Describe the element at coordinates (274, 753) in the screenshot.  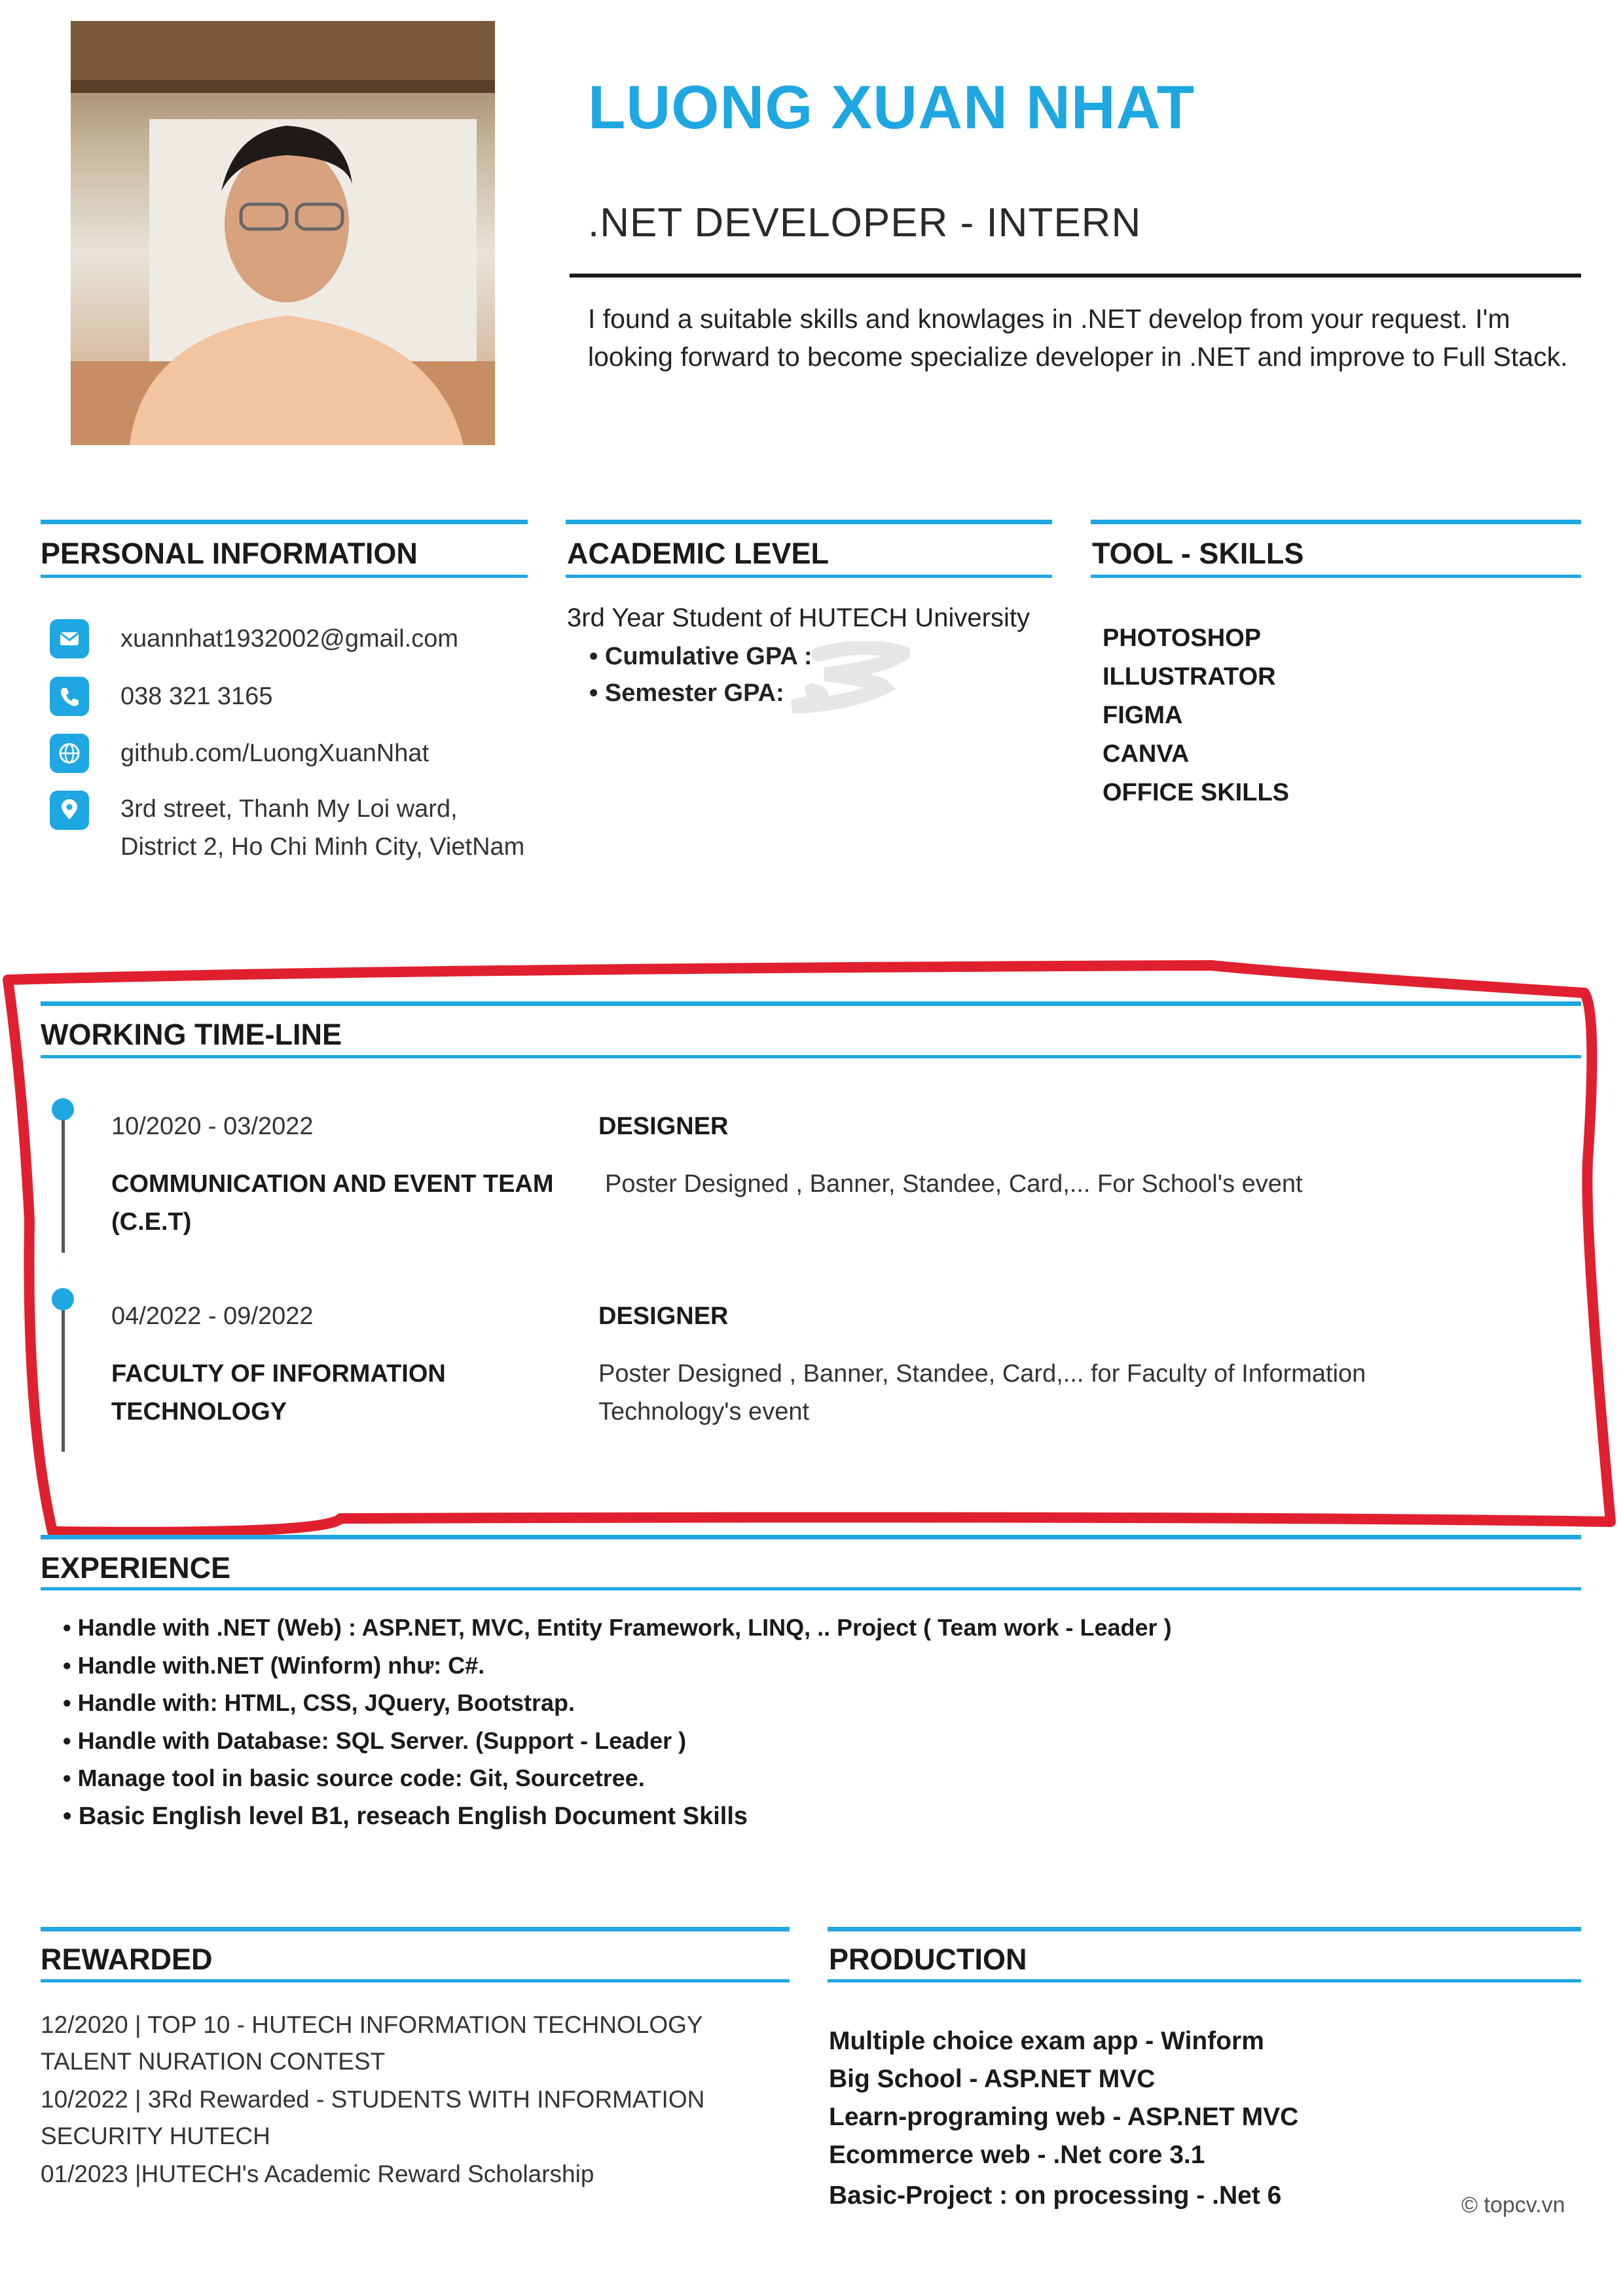
I see `github-text: github.com/LuongXuanNhat` at that location.